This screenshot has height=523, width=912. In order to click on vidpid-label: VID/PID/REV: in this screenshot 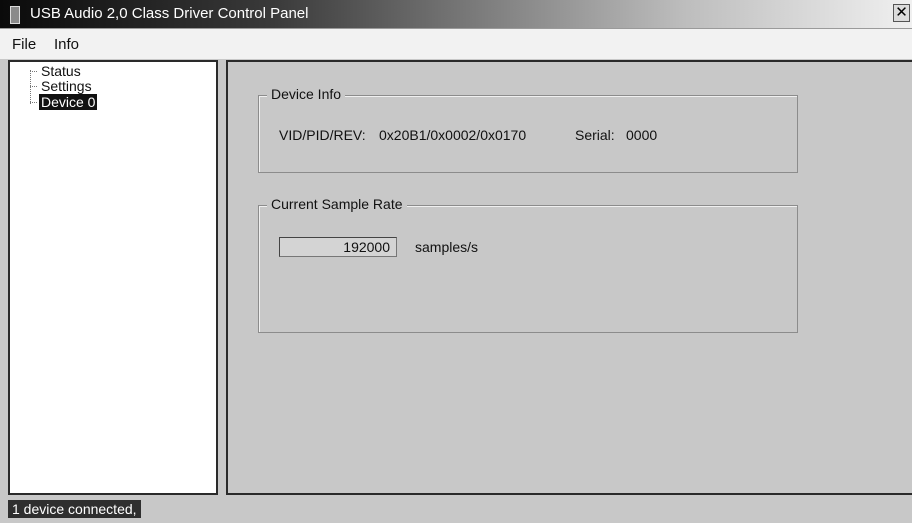, I will do `click(322, 135)`.